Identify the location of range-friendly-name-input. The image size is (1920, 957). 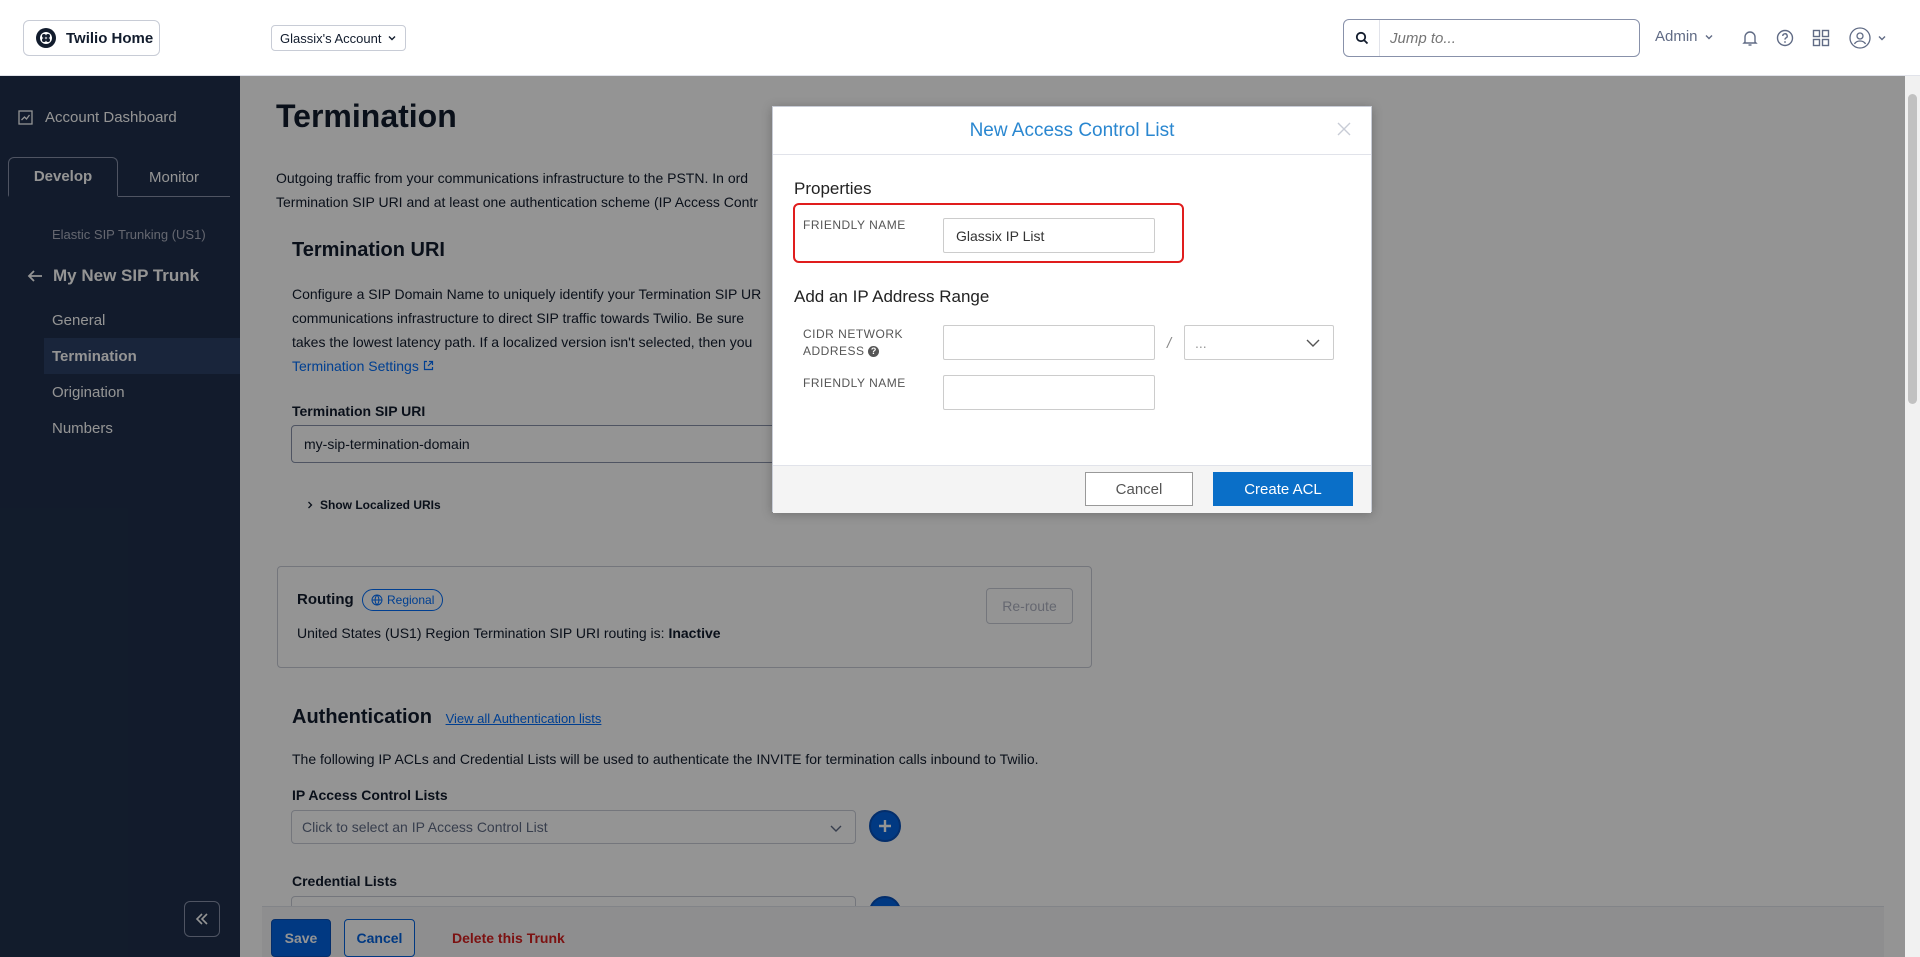
(1049, 392).